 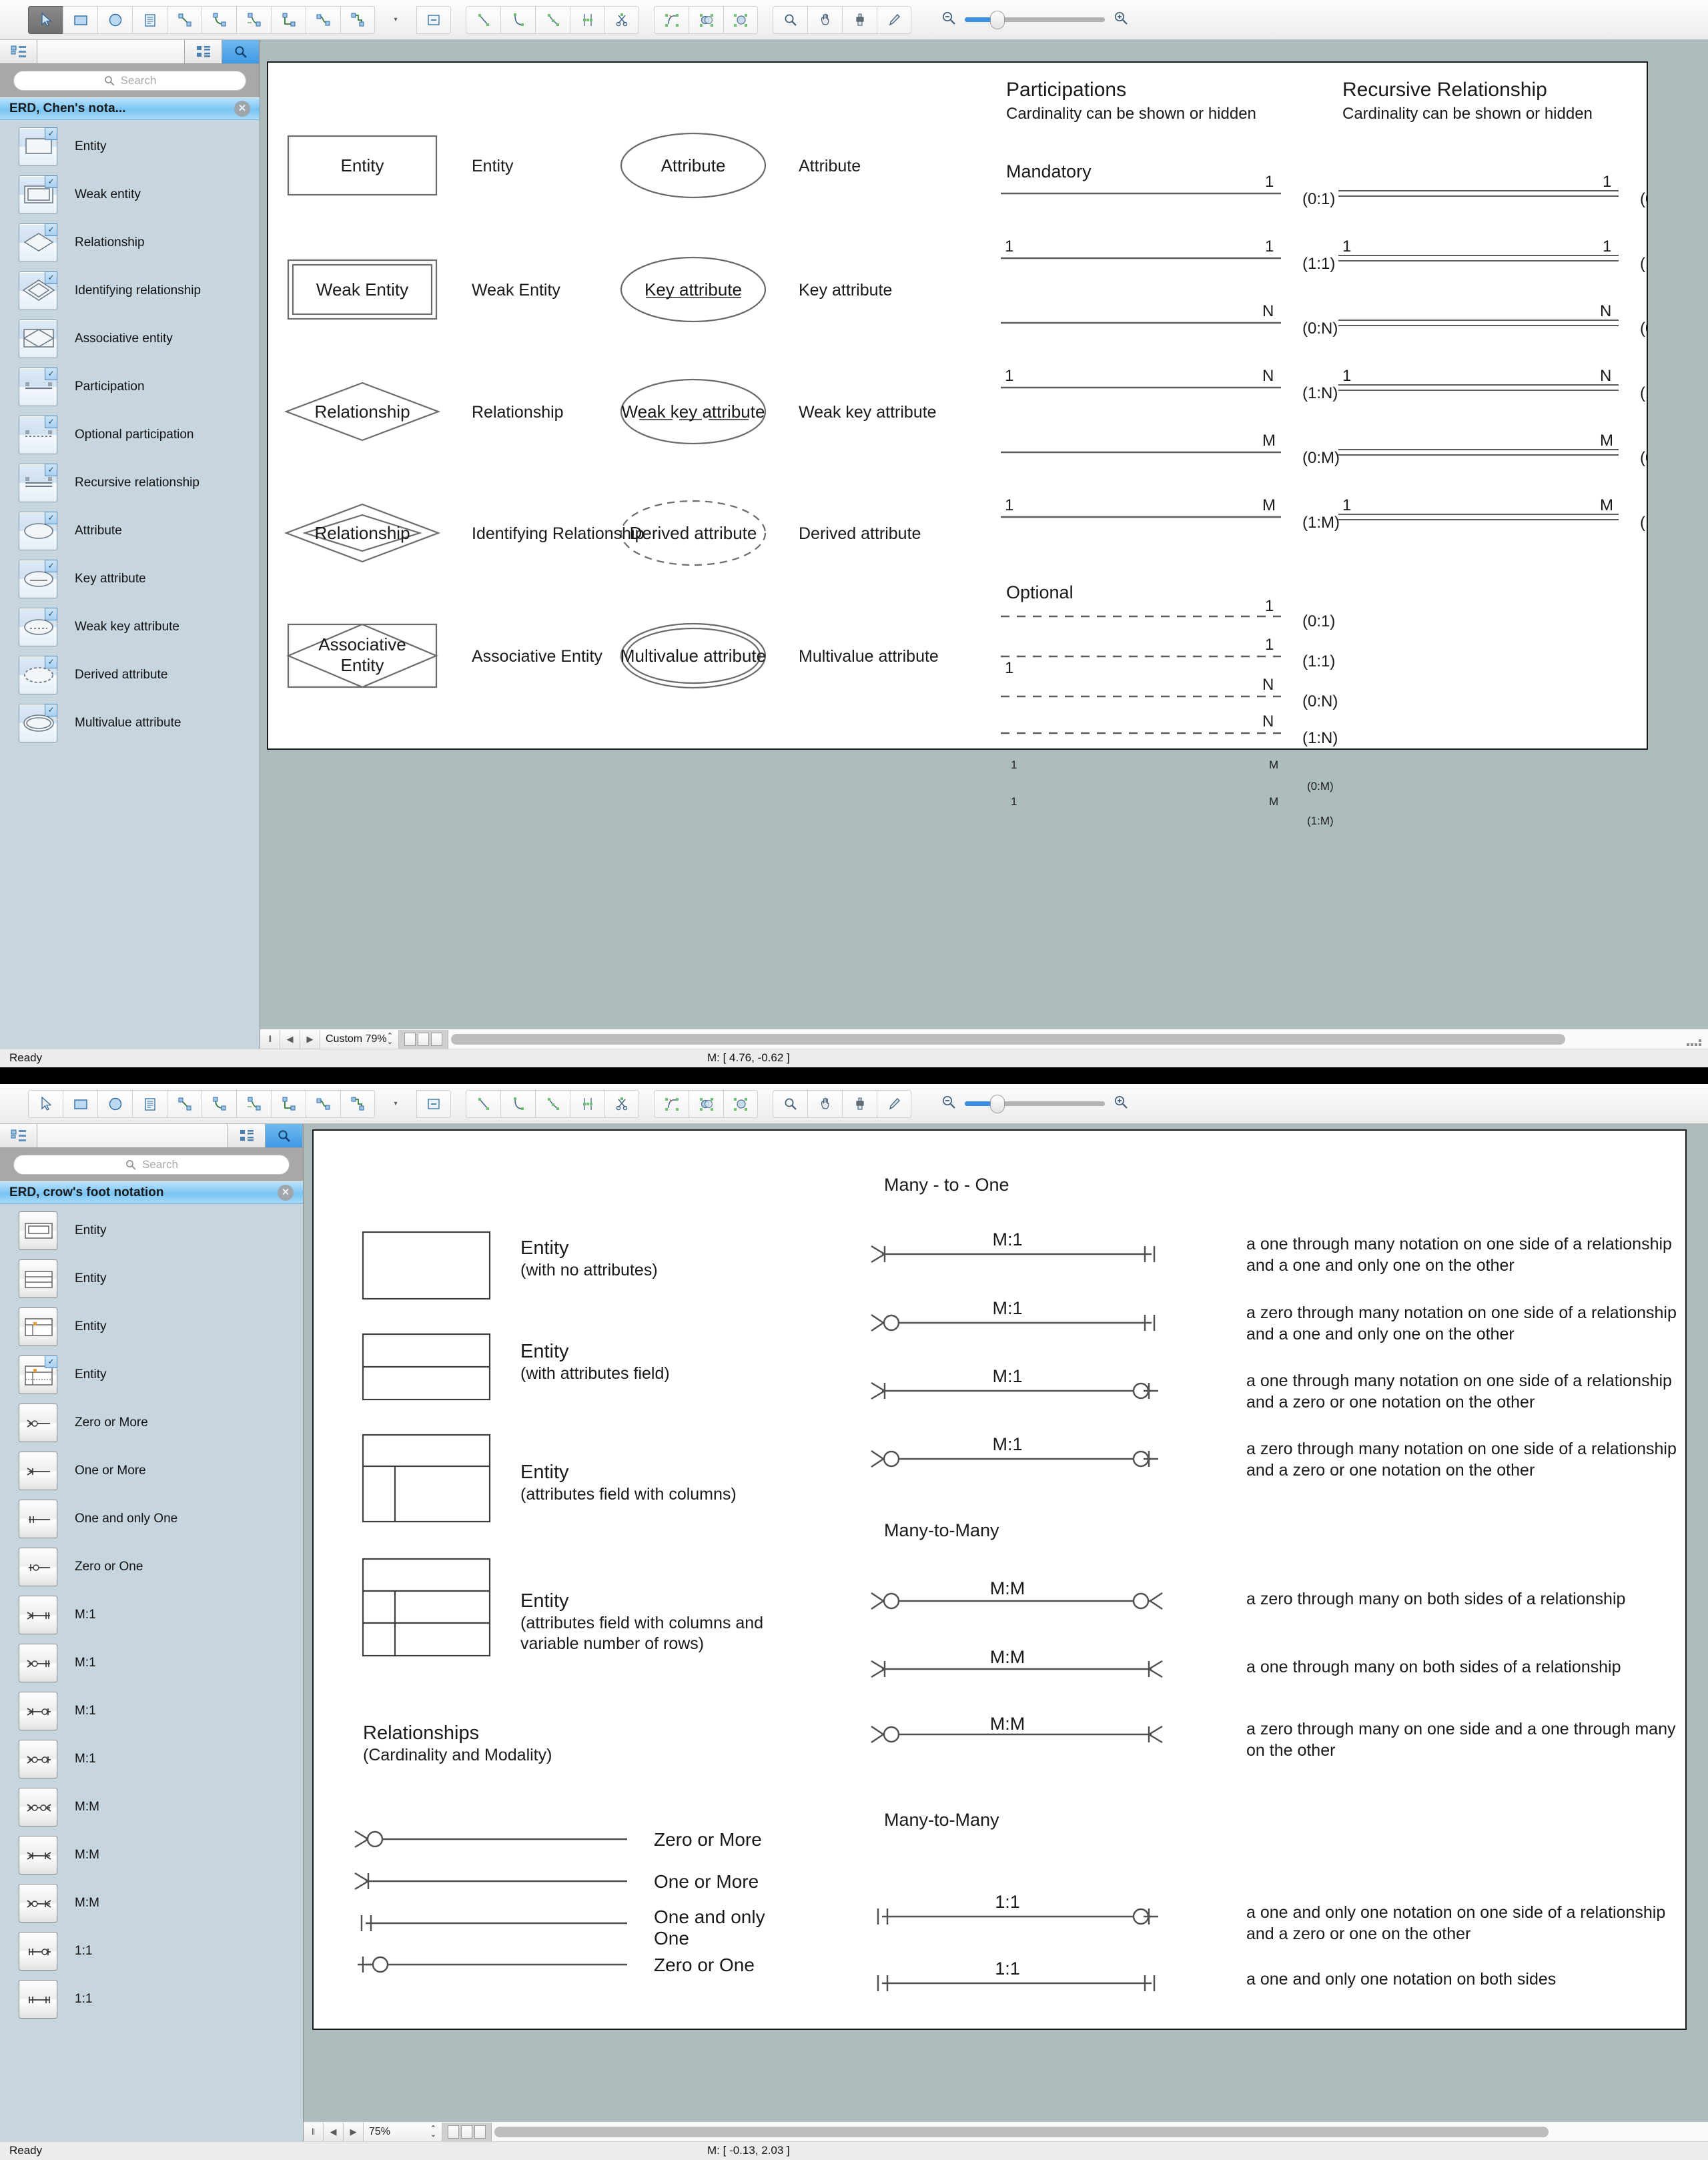 What do you see at coordinates (38, 1230) in the screenshot?
I see `entity-header-box-icon` at bounding box center [38, 1230].